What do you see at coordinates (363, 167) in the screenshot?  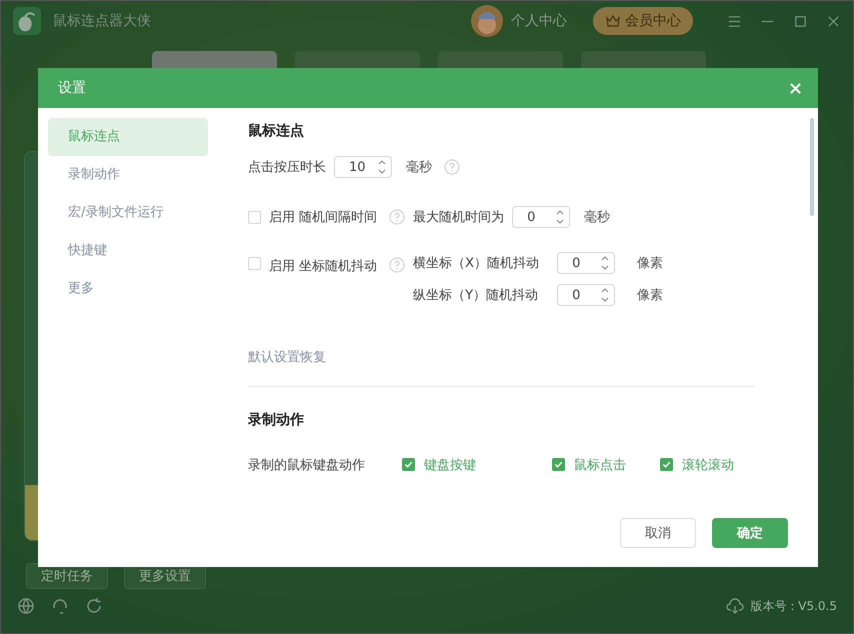 I see `number-field: 10` at bounding box center [363, 167].